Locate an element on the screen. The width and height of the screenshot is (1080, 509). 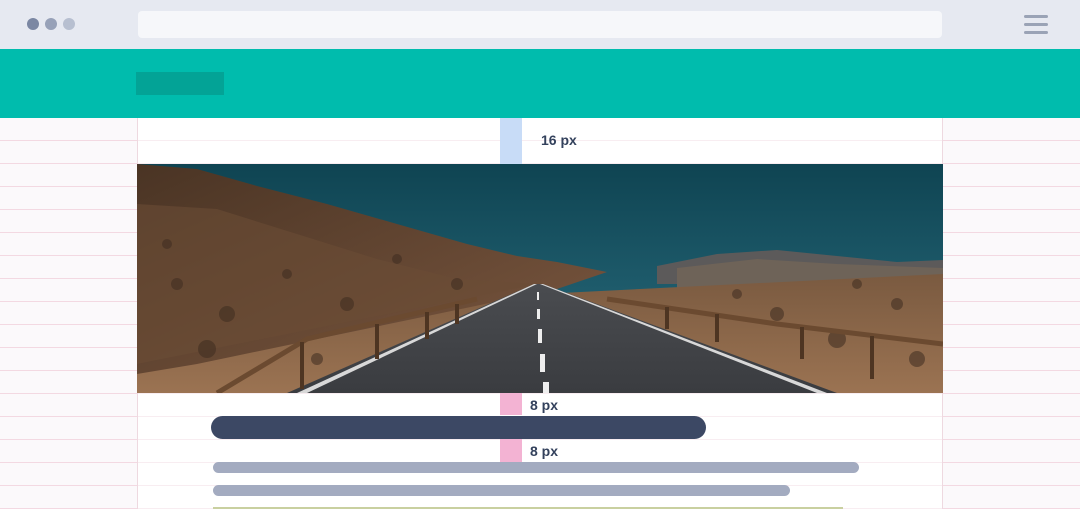
site-header is located at coordinates (540, 83).